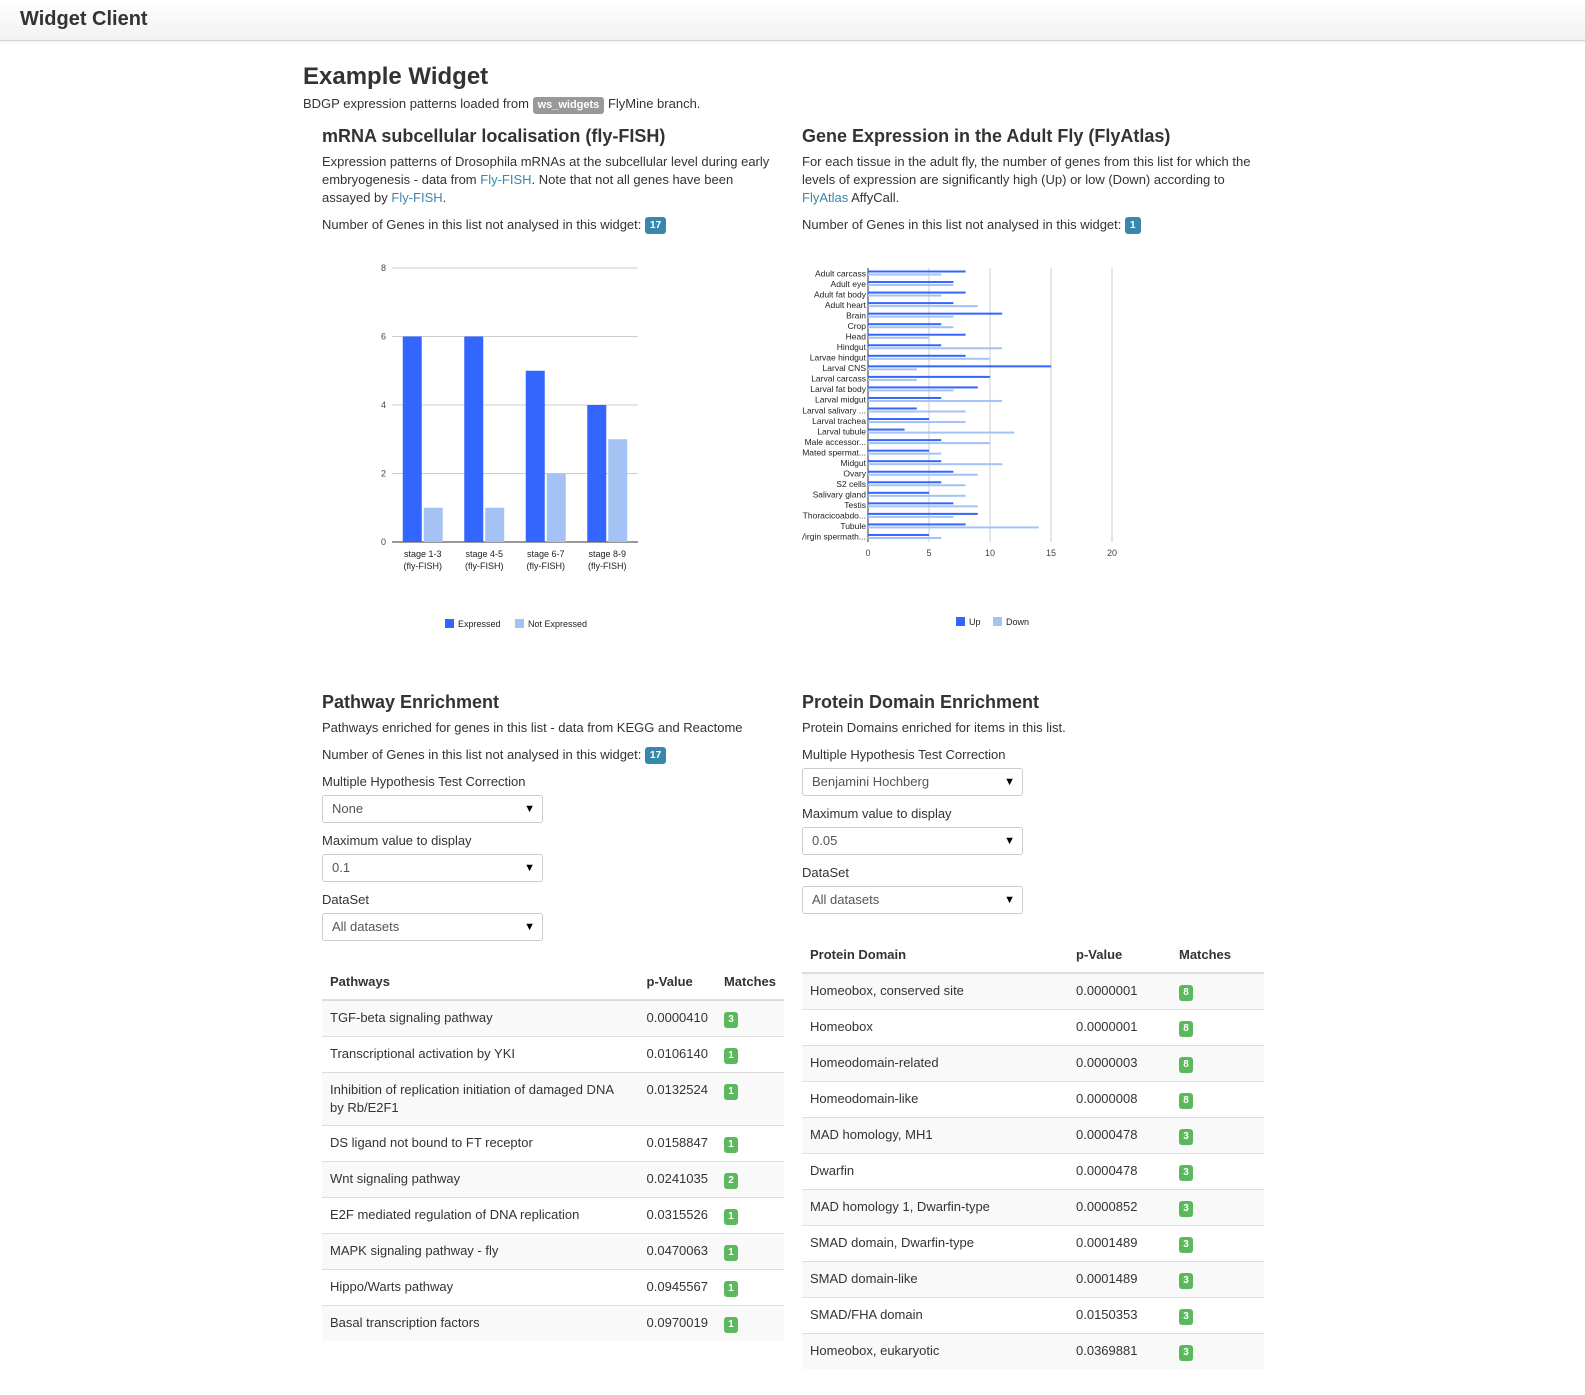 The image size is (1585, 1395). I want to click on table-row: MAD homology, MH1 0.0000478 3, so click(1033, 1135).